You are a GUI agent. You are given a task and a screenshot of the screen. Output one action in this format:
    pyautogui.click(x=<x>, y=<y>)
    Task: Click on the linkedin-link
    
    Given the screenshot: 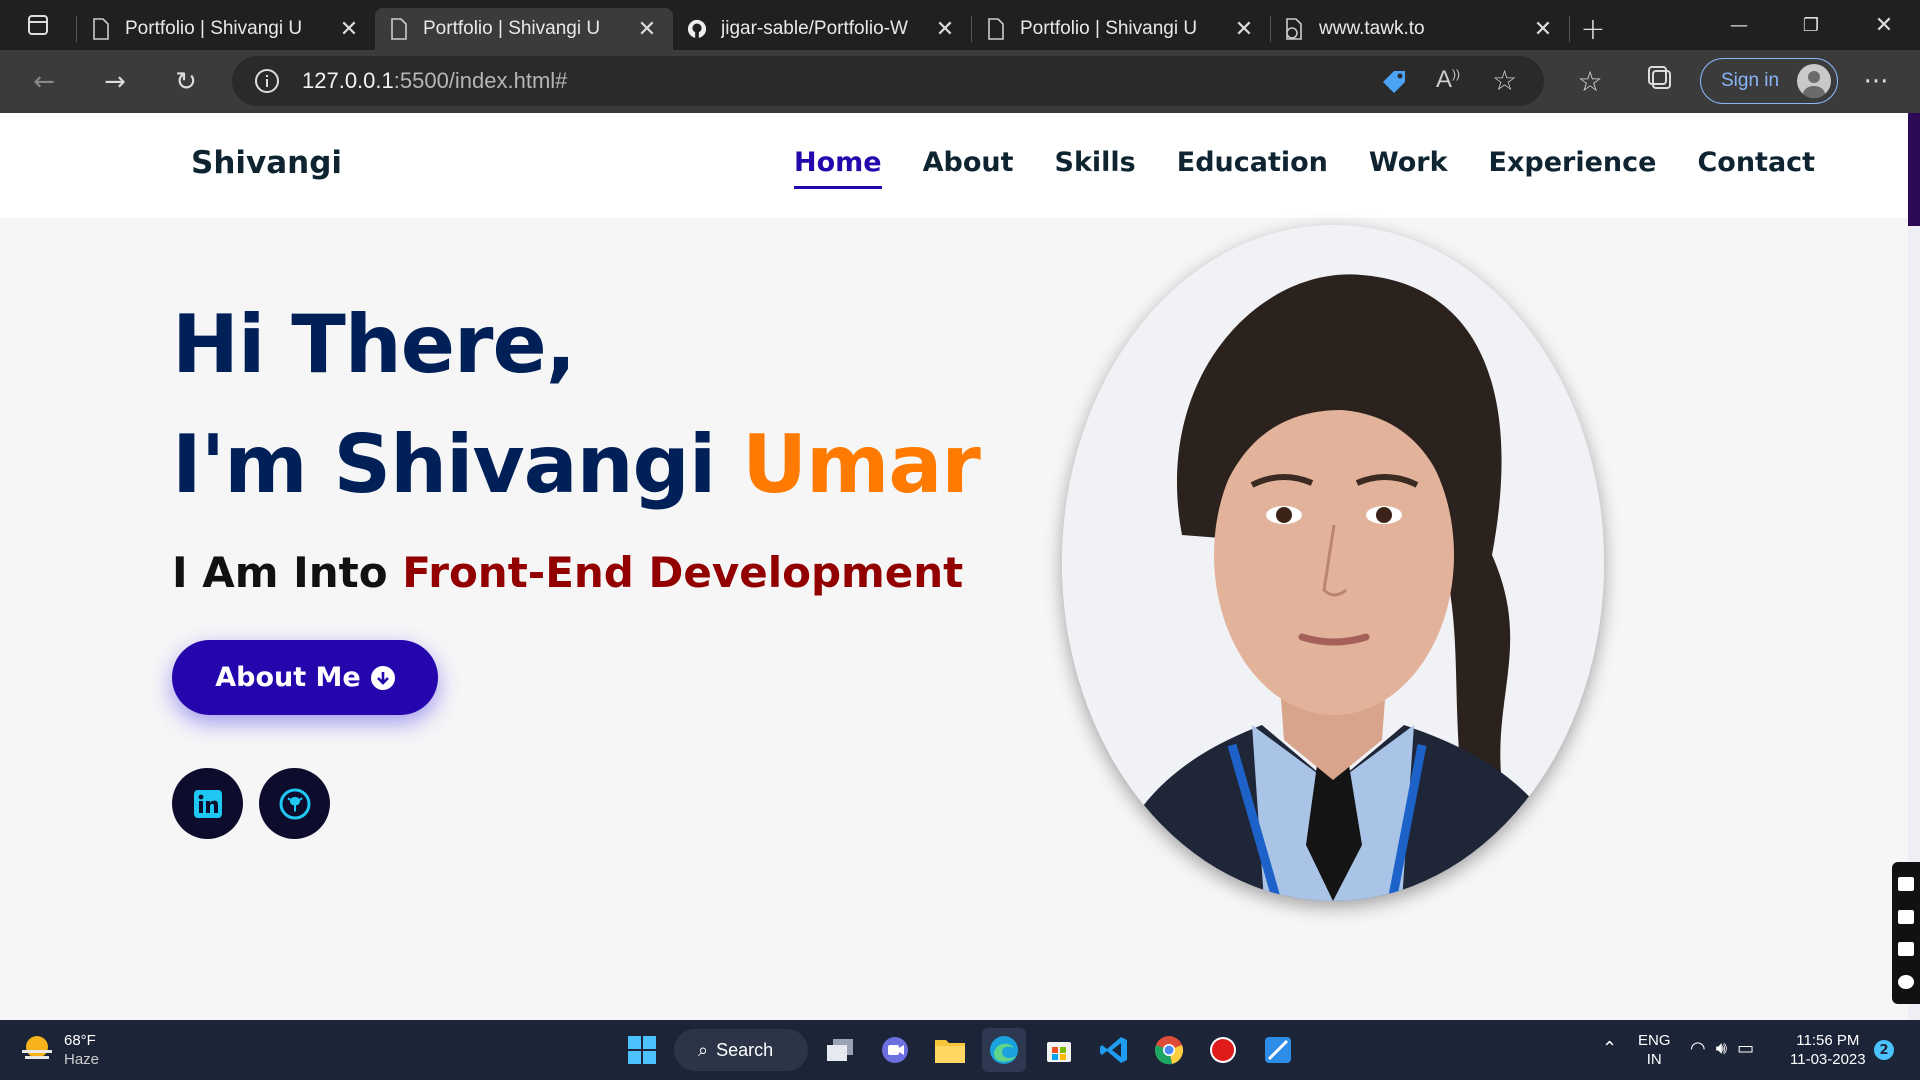 What is the action you would take?
    pyautogui.click(x=207, y=803)
    